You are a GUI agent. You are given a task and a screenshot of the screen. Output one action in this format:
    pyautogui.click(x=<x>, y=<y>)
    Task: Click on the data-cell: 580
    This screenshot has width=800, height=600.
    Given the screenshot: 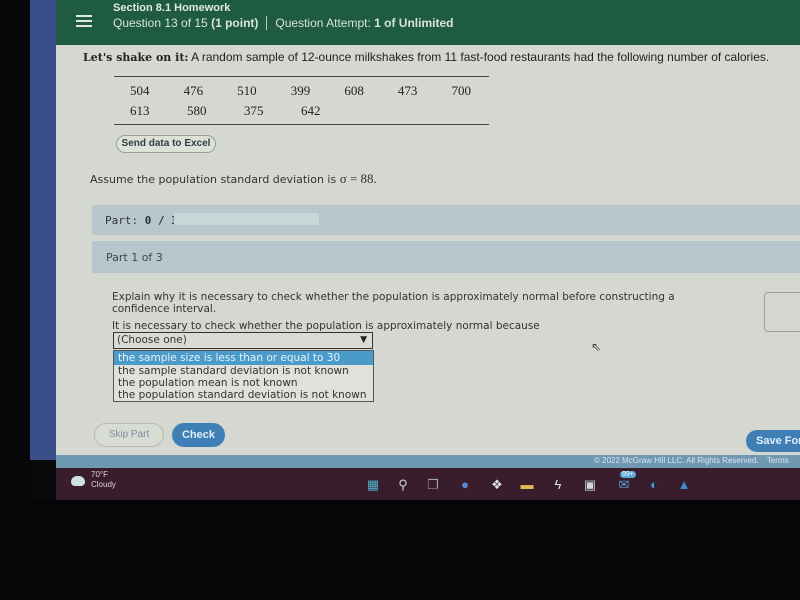 What is the action you would take?
    pyautogui.click(x=197, y=110)
    